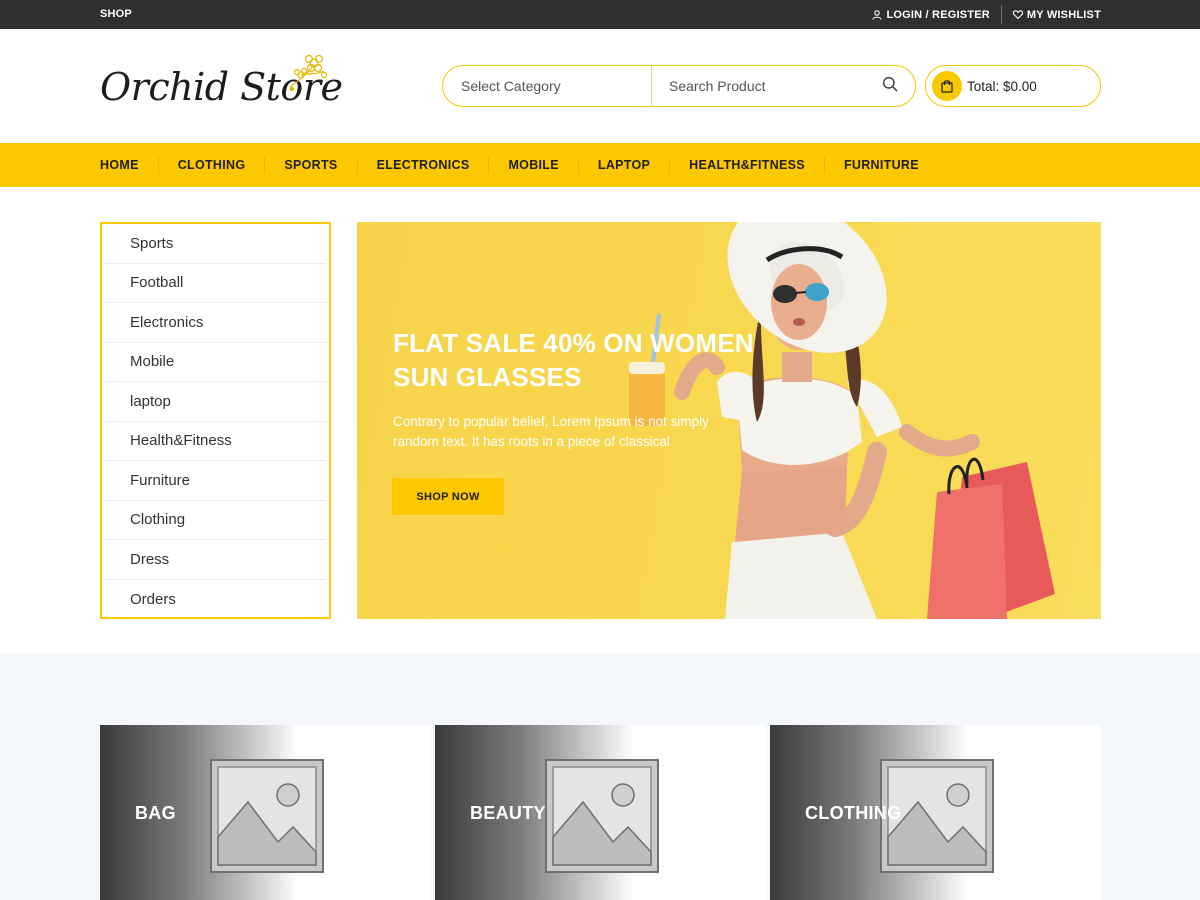 This screenshot has height=900, width=1200. What do you see at coordinates (935, 812) in the screenshot?
I see `category-card-clothing: CLOTHING` at bounding box center [935, 812].